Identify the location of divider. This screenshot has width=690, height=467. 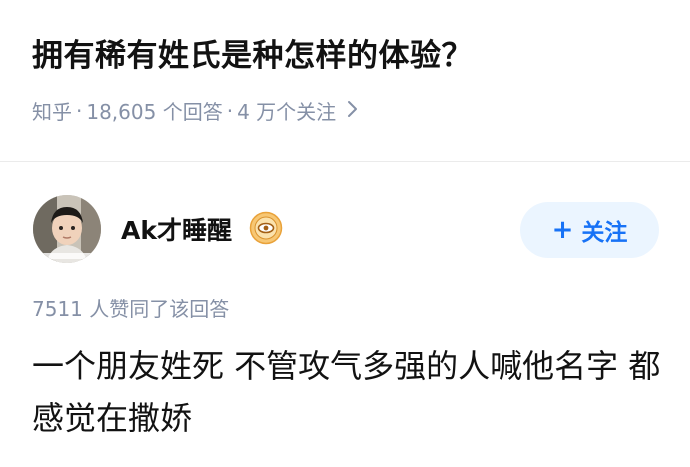
(345, 161).